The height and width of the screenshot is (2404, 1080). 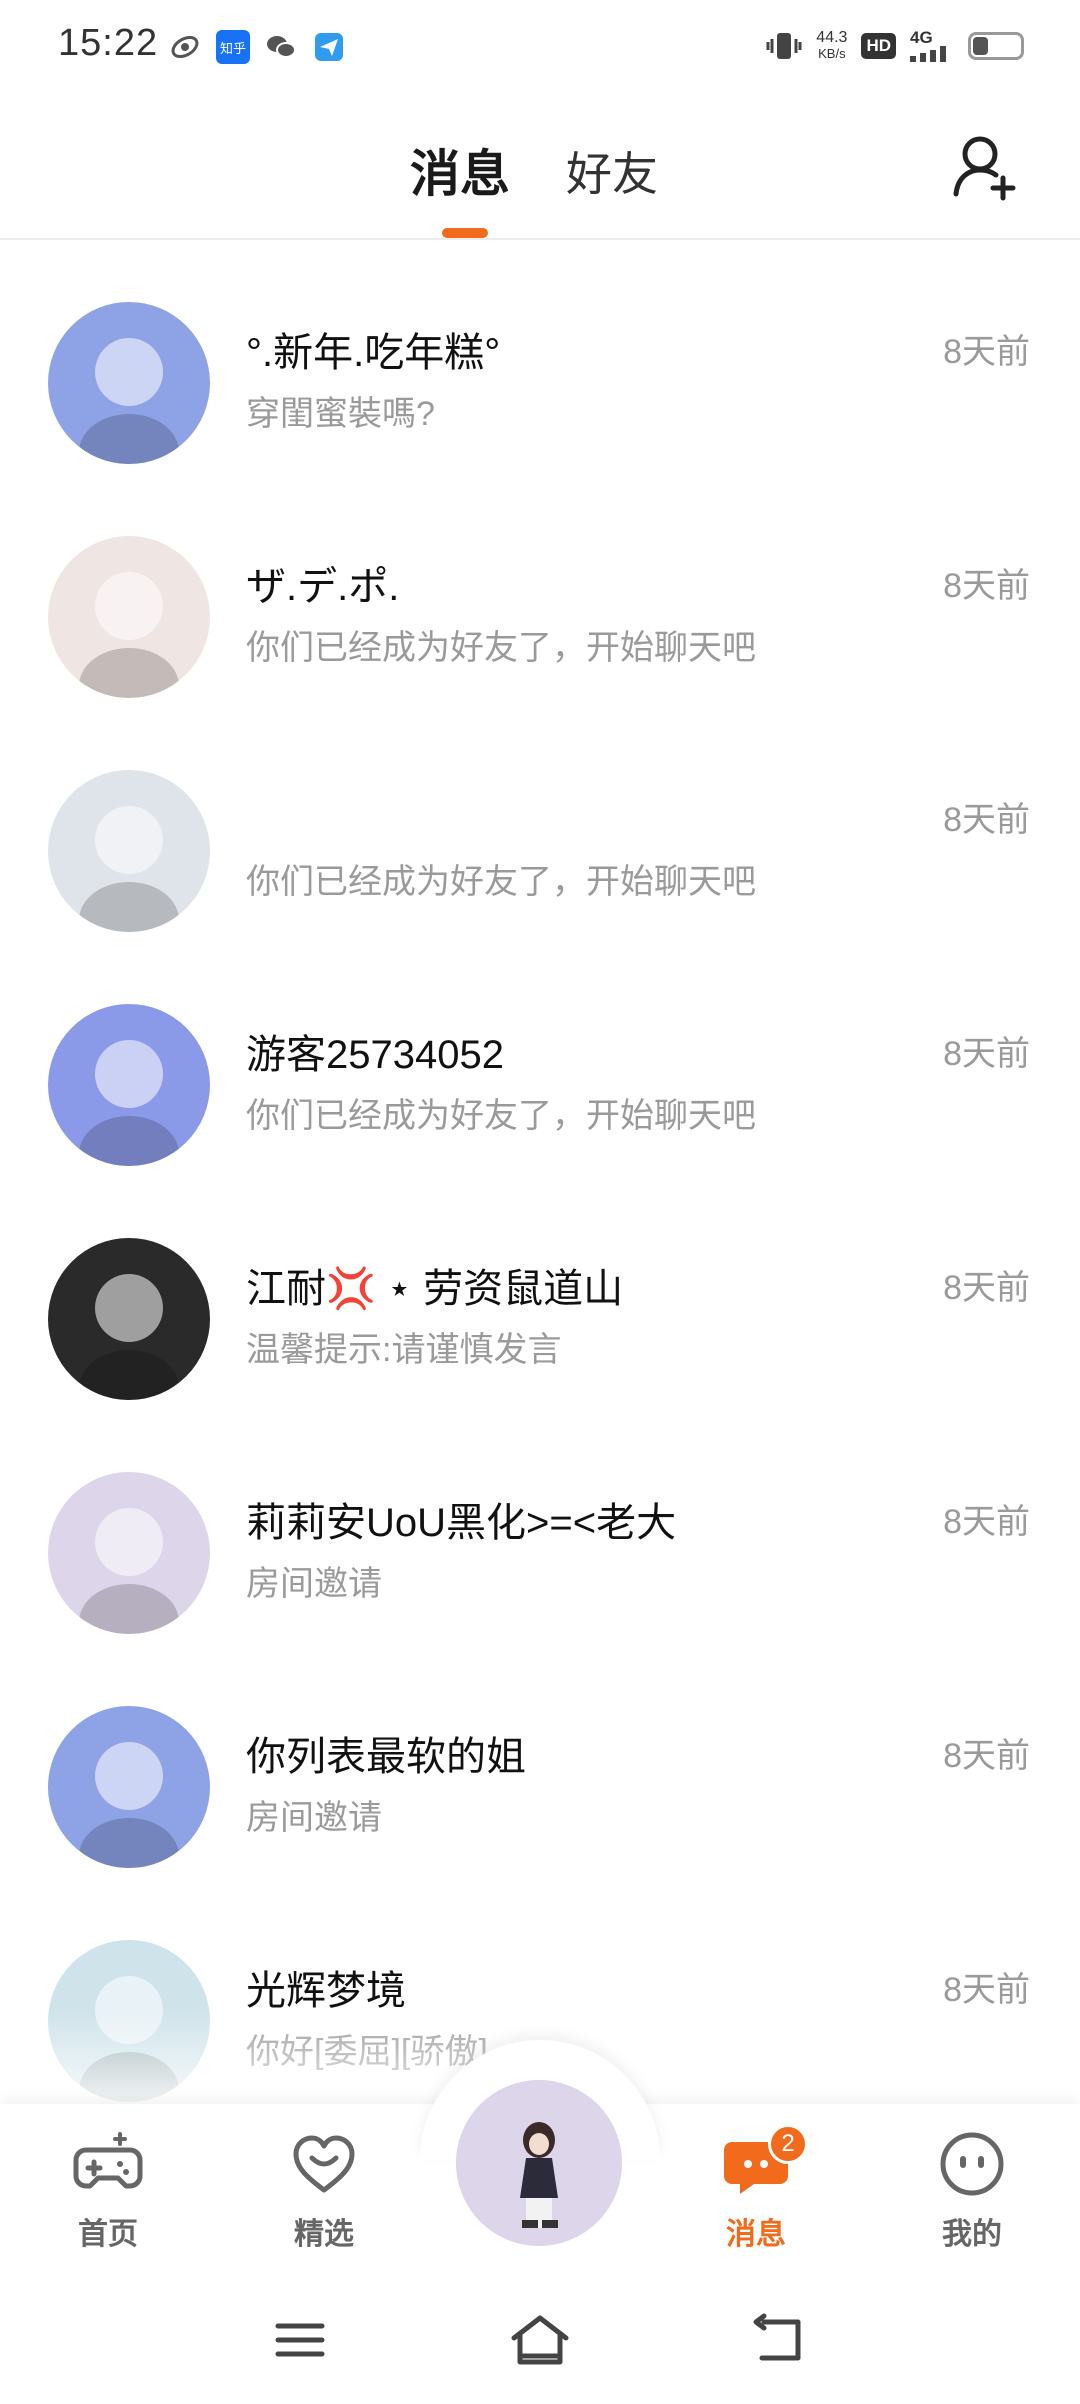 What do you see at coordinates (540, 591) in the screenshot?
I see `message-item: ザ.デ.ポ. 你们已经成为好友了，开始聊天吧 8天前` at bounding box center [540, 591].